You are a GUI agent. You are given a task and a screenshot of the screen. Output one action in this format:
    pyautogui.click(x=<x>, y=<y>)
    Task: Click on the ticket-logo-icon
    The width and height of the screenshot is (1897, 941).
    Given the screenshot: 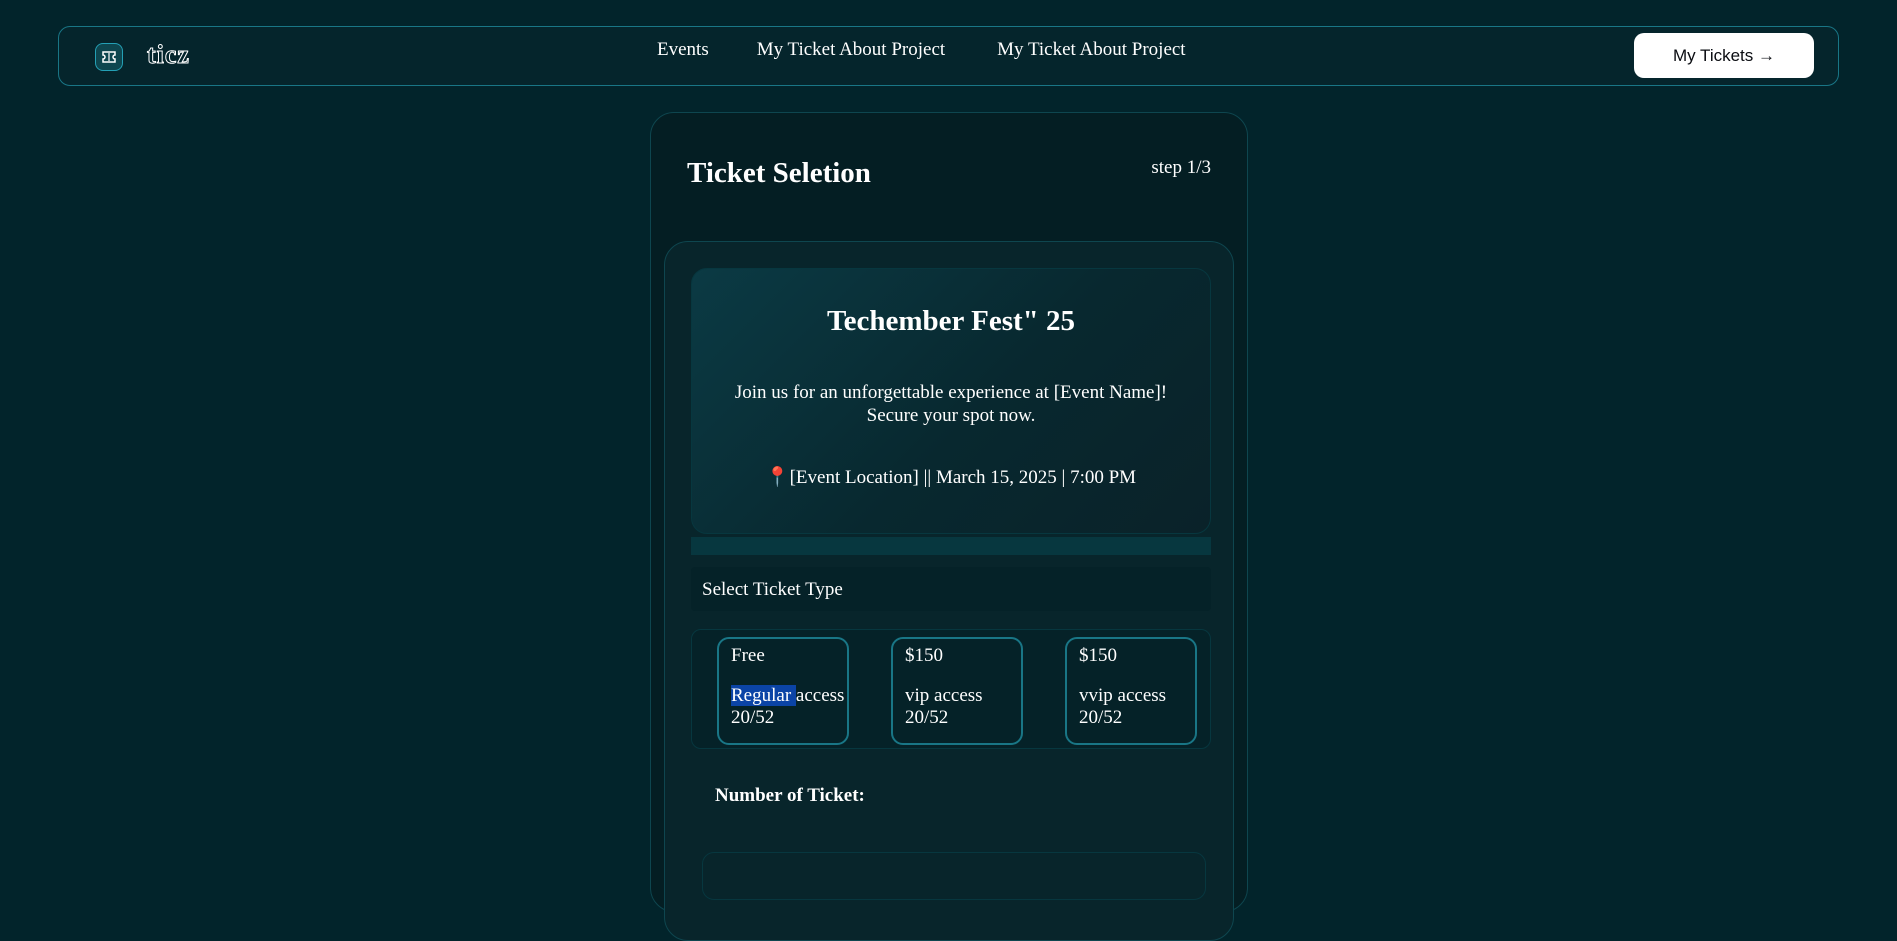 What is the action you would take?
    pyautogui.click(x=109, y=57)
    